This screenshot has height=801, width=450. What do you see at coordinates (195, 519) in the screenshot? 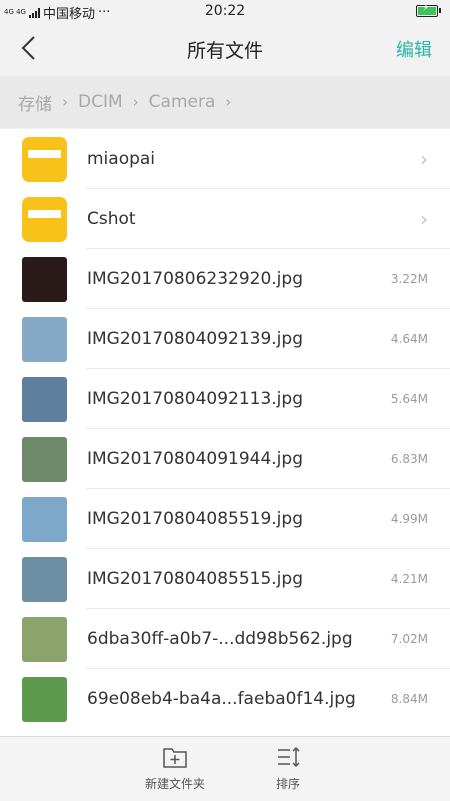
I see `item-name: IMG20170804085519.jpg` at bounding box center [195, 519].